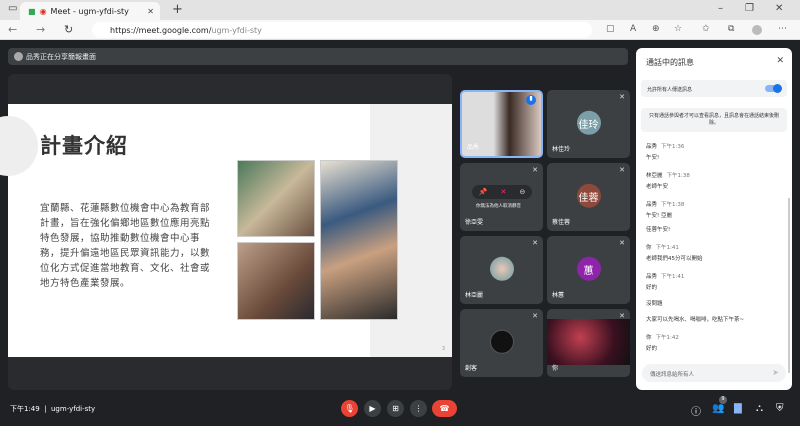 The height and width of the screenshot is (426, 800). What do you see at coordinates (695, 320) in the screenshot?
I see `message-text: 大家可以先喝水、喝咖啡，吃點下午茶~` at bounding box center [695, 320].